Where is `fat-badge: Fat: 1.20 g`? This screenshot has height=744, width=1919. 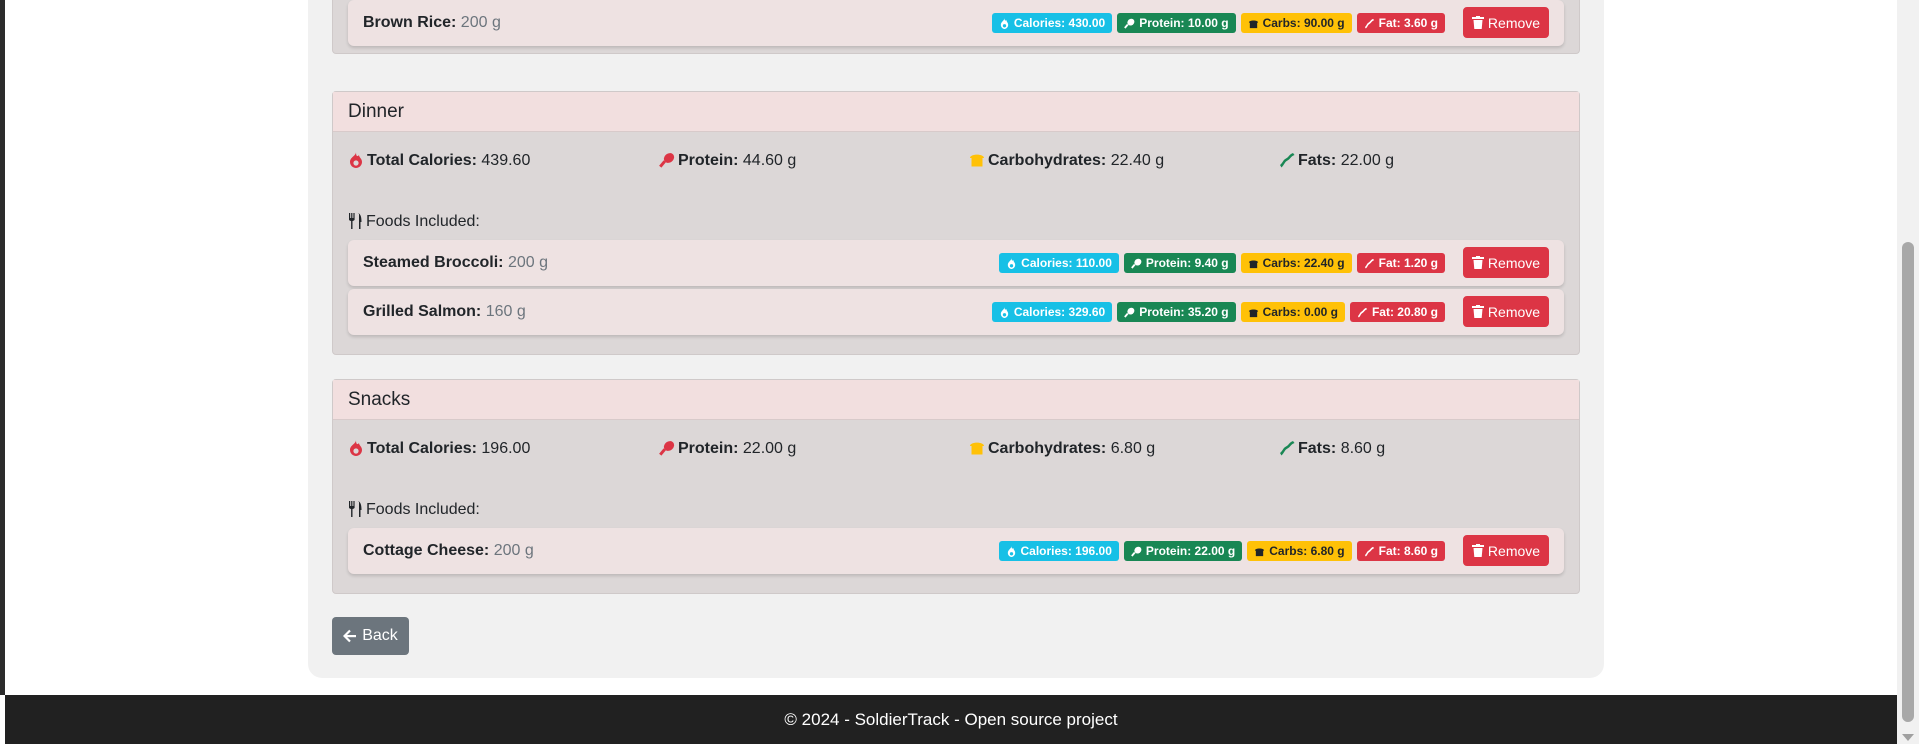 fat-badge: Fat: 1.20 g is located at coordinates (1400, 263).